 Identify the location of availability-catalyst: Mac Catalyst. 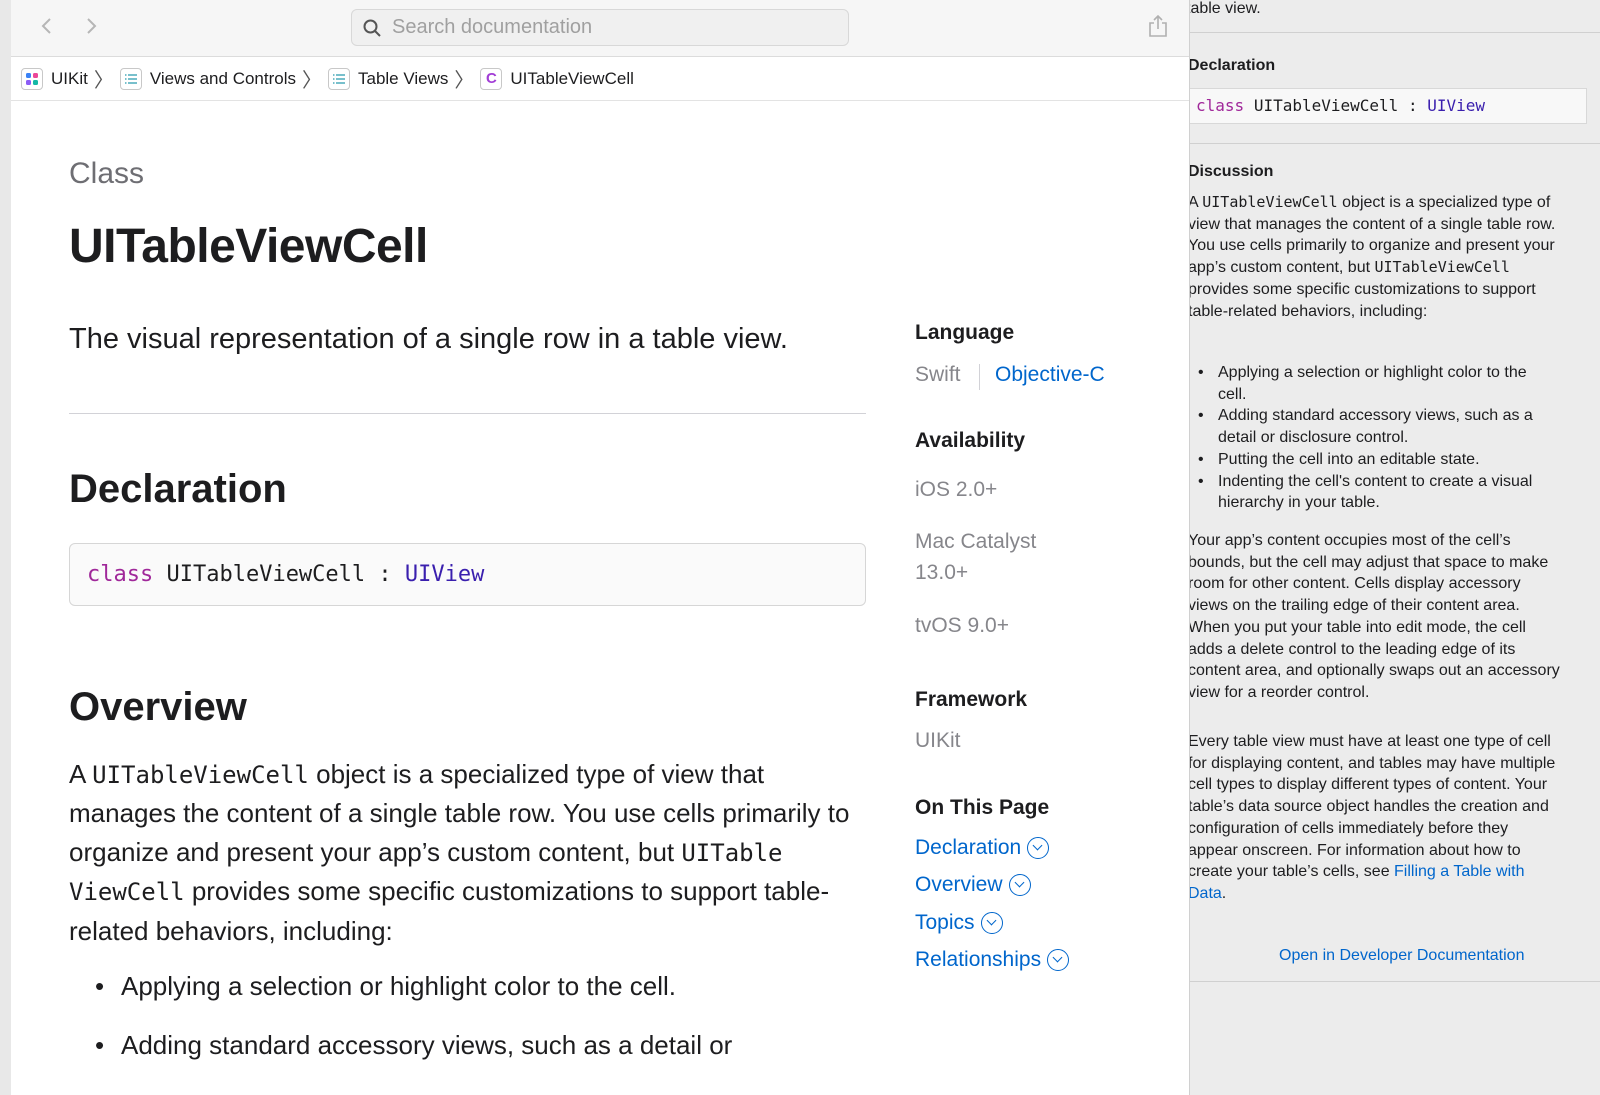
(976, 541).